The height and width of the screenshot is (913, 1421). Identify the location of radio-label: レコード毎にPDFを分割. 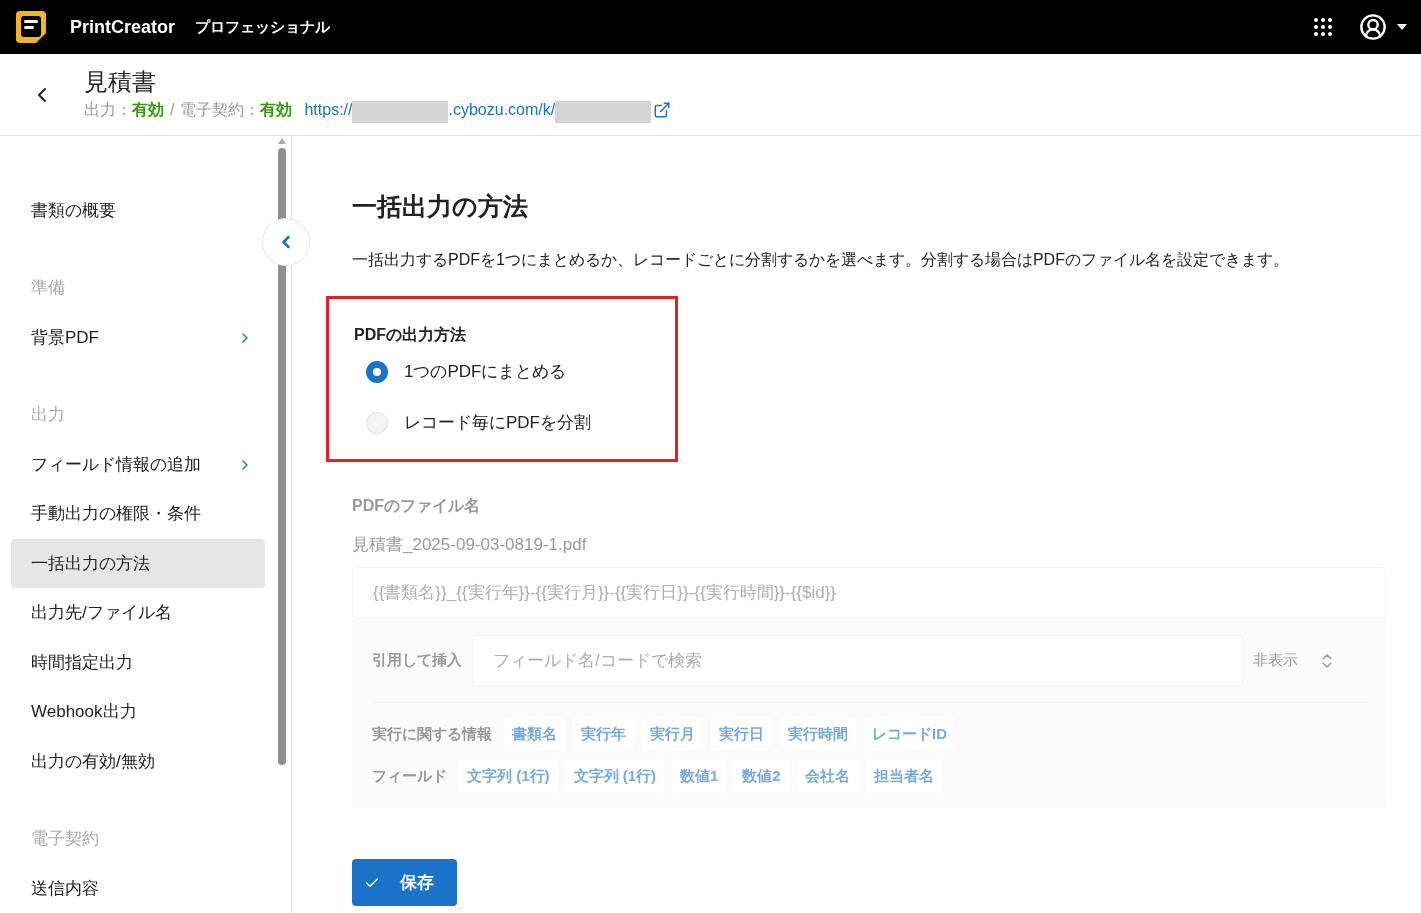
(497, 423).